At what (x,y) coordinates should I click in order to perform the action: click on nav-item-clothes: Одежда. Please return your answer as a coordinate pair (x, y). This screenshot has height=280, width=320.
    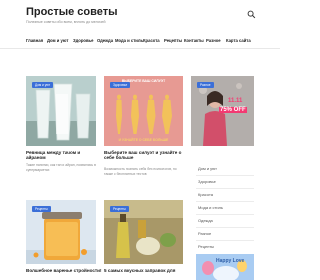
    Looking at the image, I should click on (105, 40).